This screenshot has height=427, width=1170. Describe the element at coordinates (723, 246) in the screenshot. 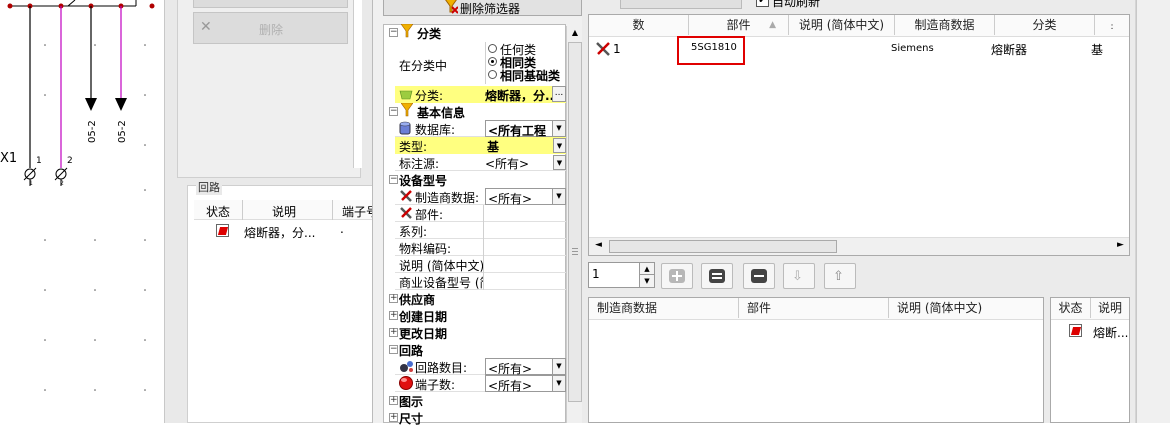

I see `hscroll-thumb` at that location.